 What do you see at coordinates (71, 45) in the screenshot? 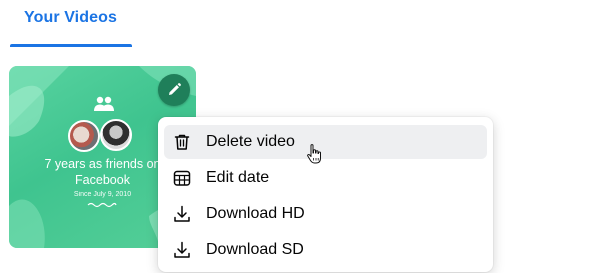
I see `active-tab-indicator` at bounding box center [71, 45].